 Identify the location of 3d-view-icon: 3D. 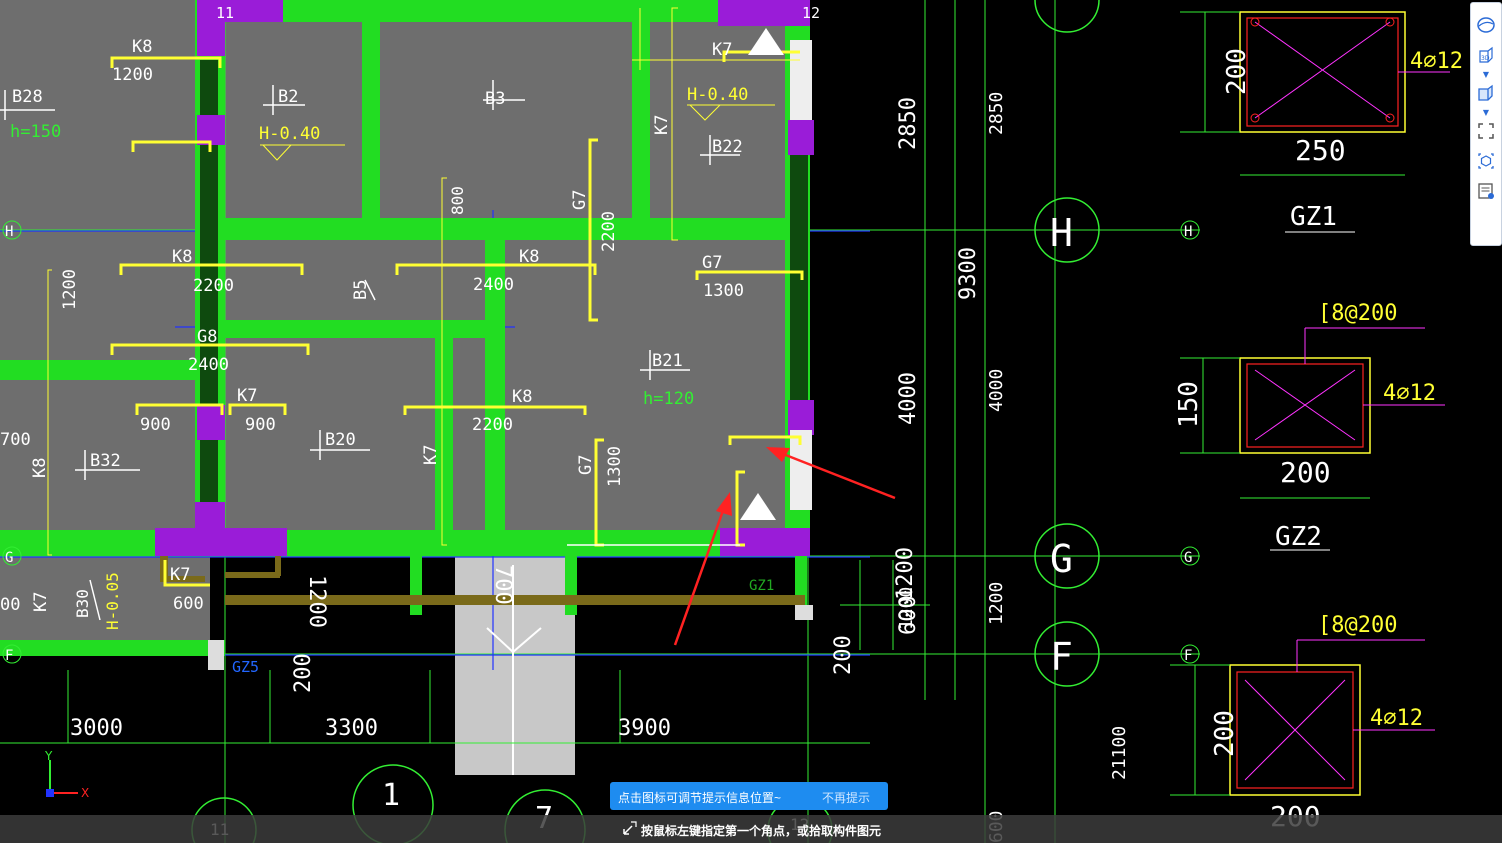
(1486, 54).